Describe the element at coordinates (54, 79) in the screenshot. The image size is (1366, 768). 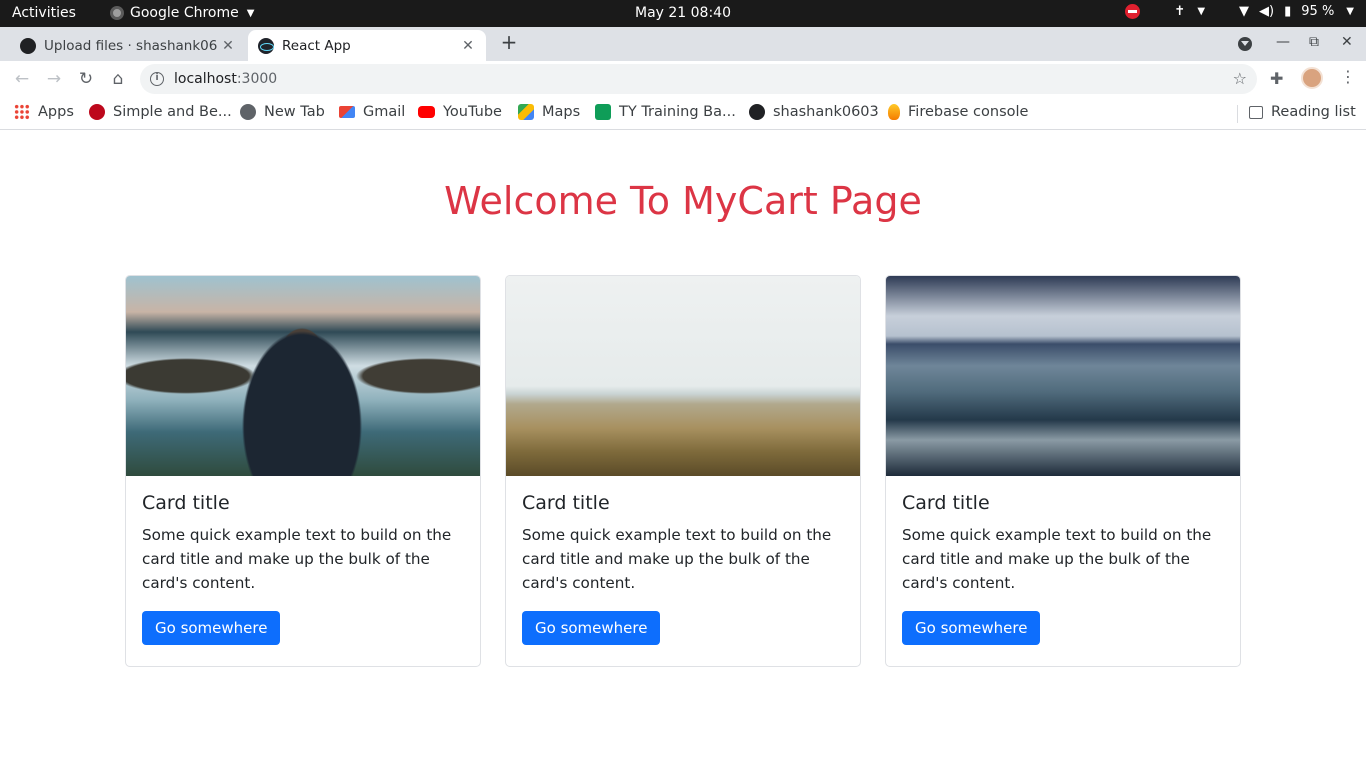
I see `forward-button: →` at that location.